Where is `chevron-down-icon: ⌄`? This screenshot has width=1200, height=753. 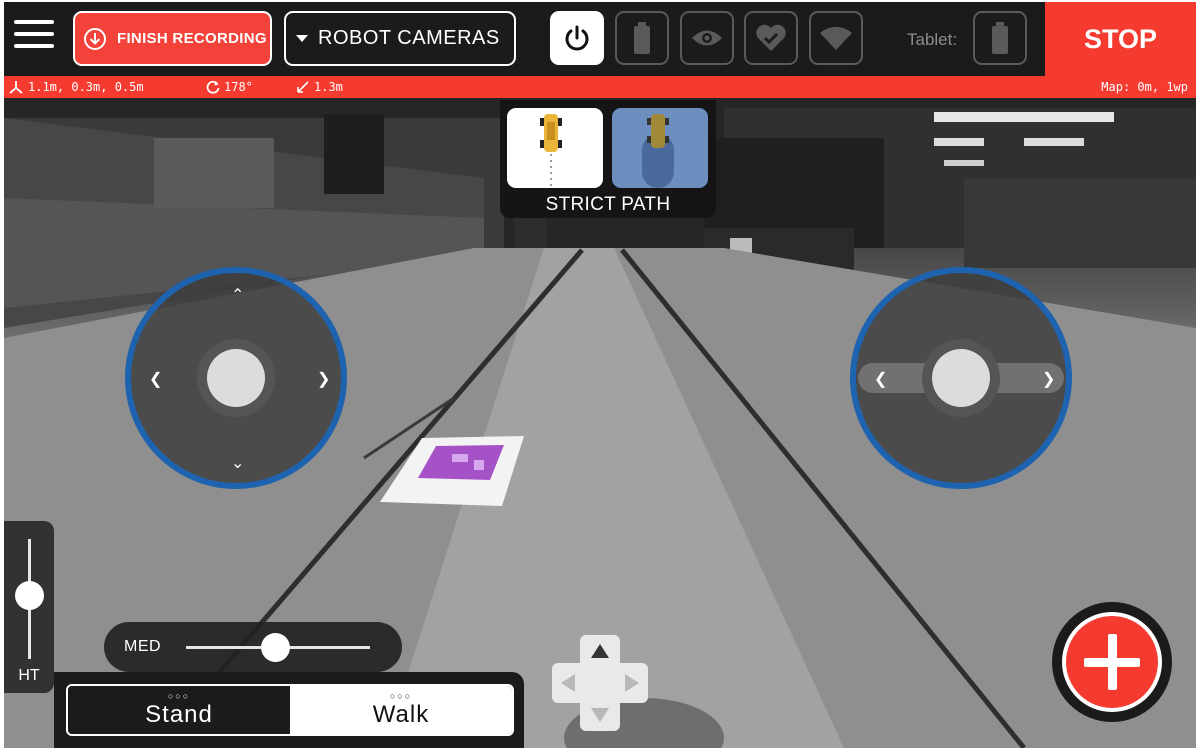
chevron-down-icon: ⌄ is located at coordinates (238, 463).